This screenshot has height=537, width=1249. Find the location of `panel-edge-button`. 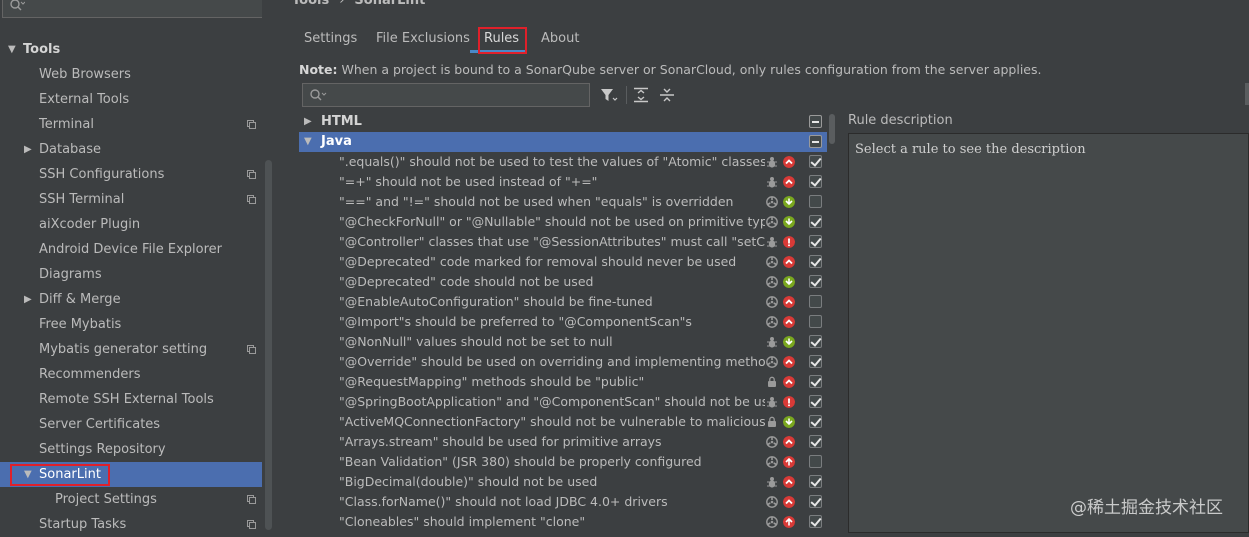

panel-edge-button is located at coordinates (1247, 94).